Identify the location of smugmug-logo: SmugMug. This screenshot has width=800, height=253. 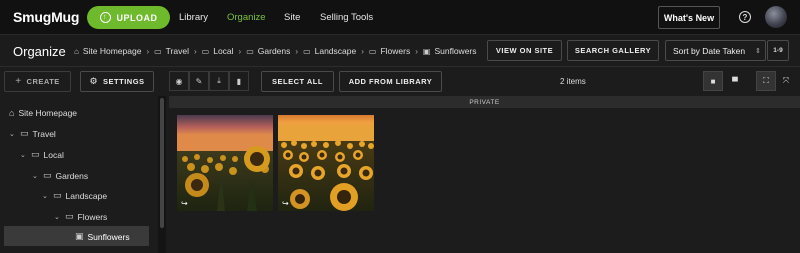
(46, 17).